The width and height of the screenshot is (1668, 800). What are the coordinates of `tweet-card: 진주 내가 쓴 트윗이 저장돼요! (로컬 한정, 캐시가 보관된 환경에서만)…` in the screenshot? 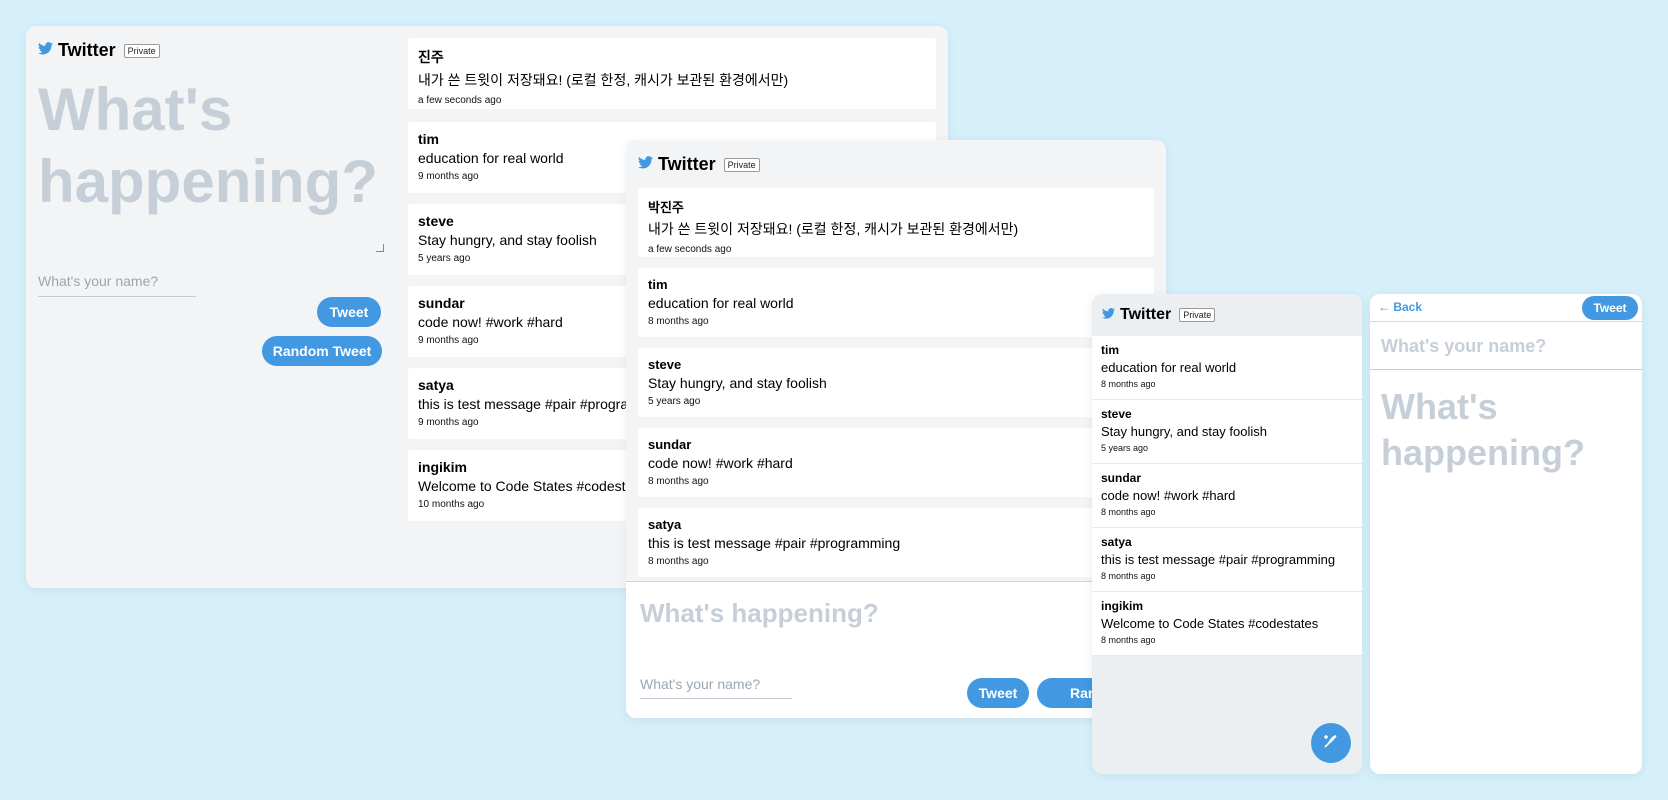 It's located at (672, 73).